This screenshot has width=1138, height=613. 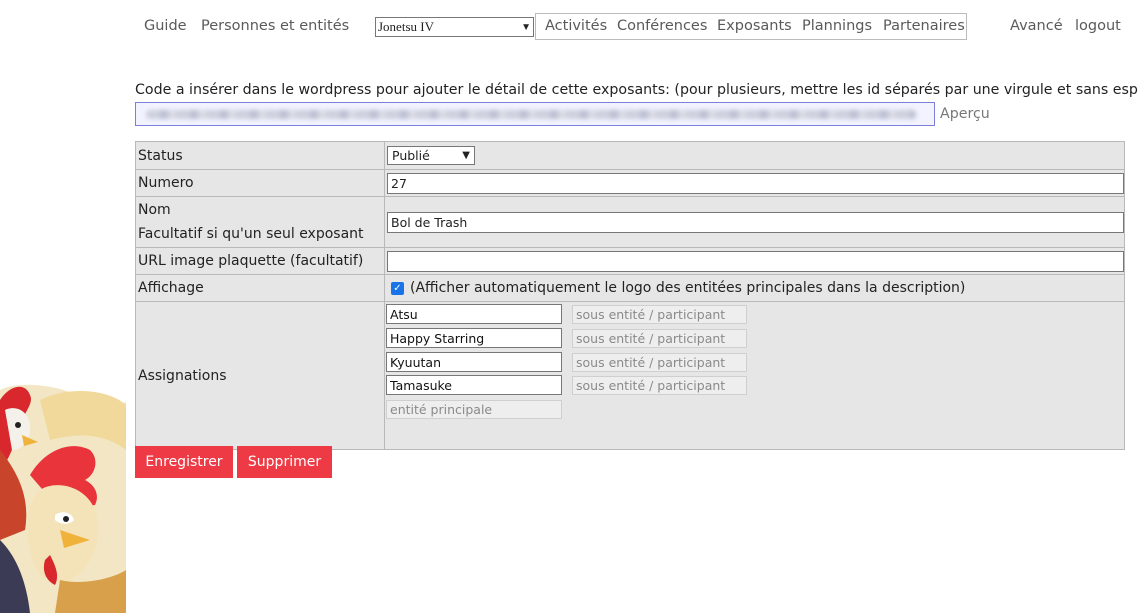 I want to click on status-label: Status, so click(x=260, y=155).